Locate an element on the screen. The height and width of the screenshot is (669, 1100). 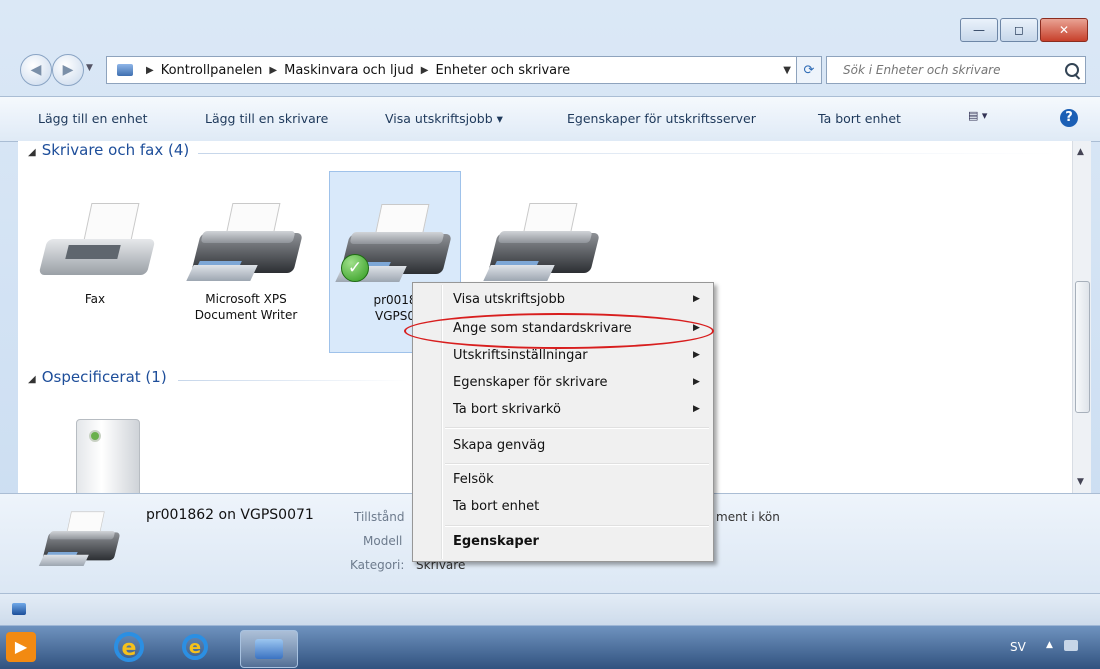
forward-button: ▶ is located at coordinates (68, 70).